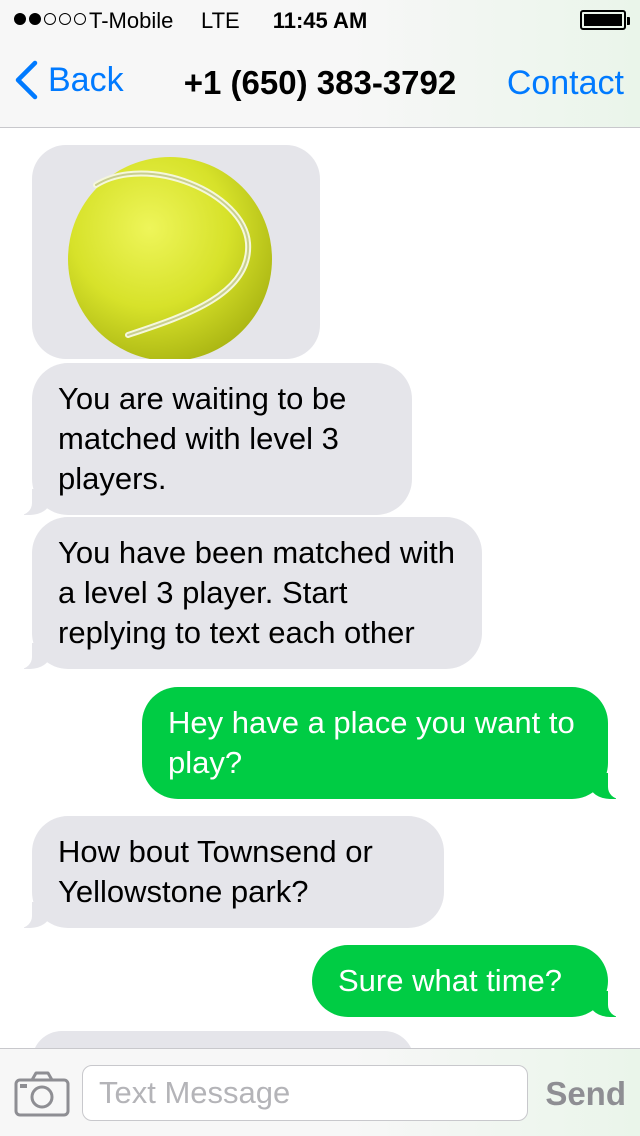 This screenshot has width=640, height=1136. I want to click on image-message, so click(176, 252).